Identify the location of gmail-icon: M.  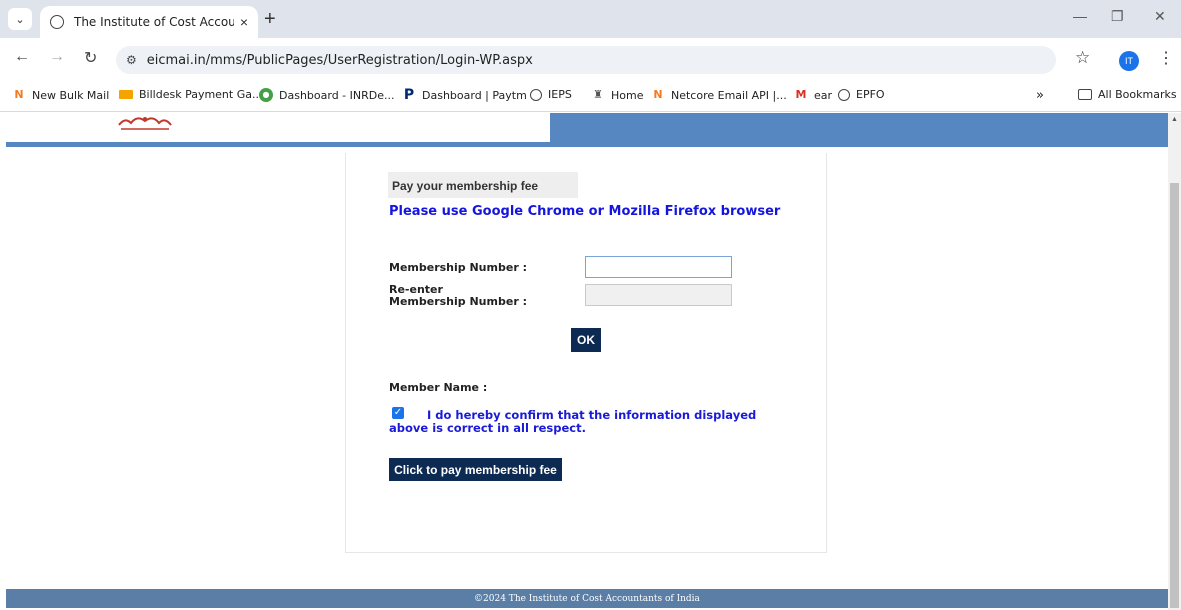
(801, 94).